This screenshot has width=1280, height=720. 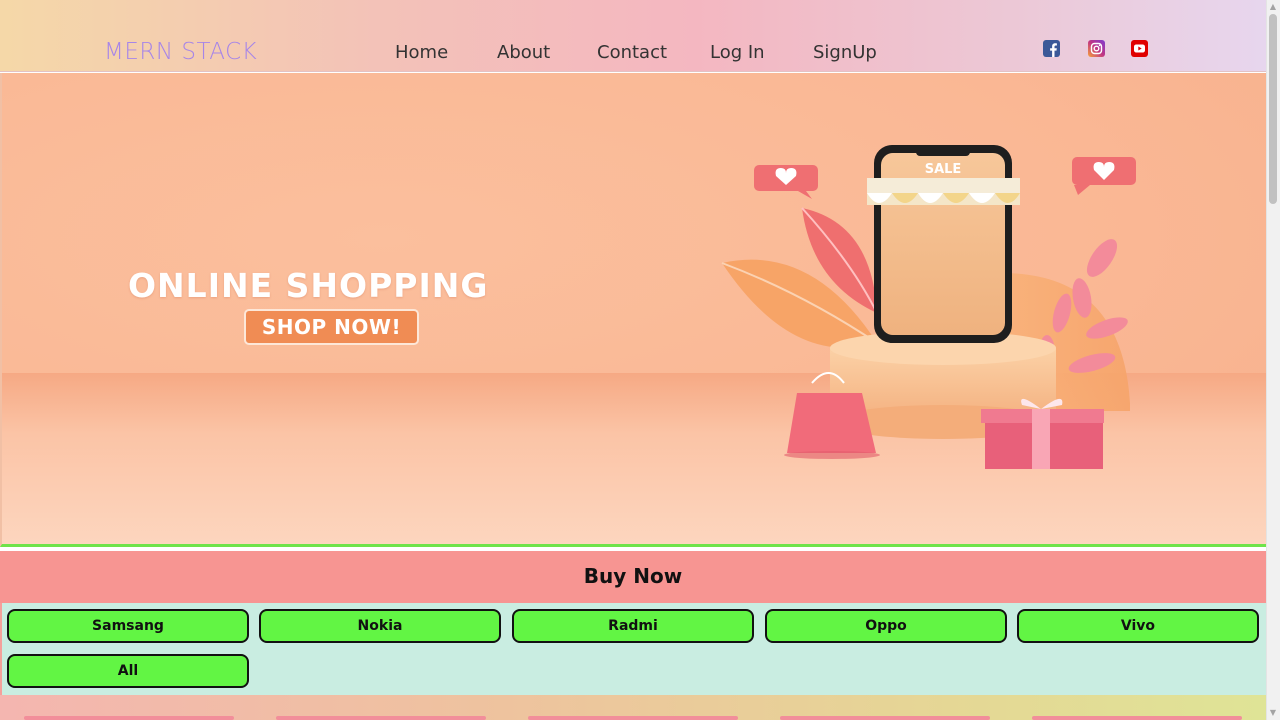 I want to click on hero-title: ONLINE SHOPPING, so click(x=308, y=285).